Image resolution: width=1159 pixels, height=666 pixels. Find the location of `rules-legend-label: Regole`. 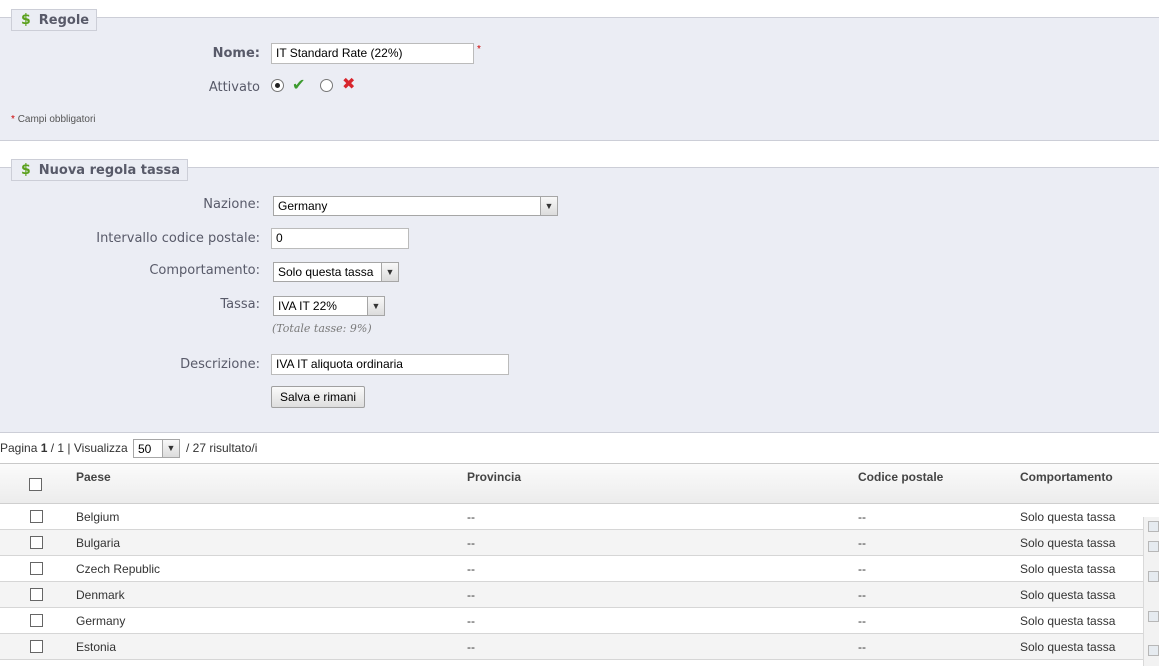

rules-legend-label: Regole is located at coordinates (64, 20).